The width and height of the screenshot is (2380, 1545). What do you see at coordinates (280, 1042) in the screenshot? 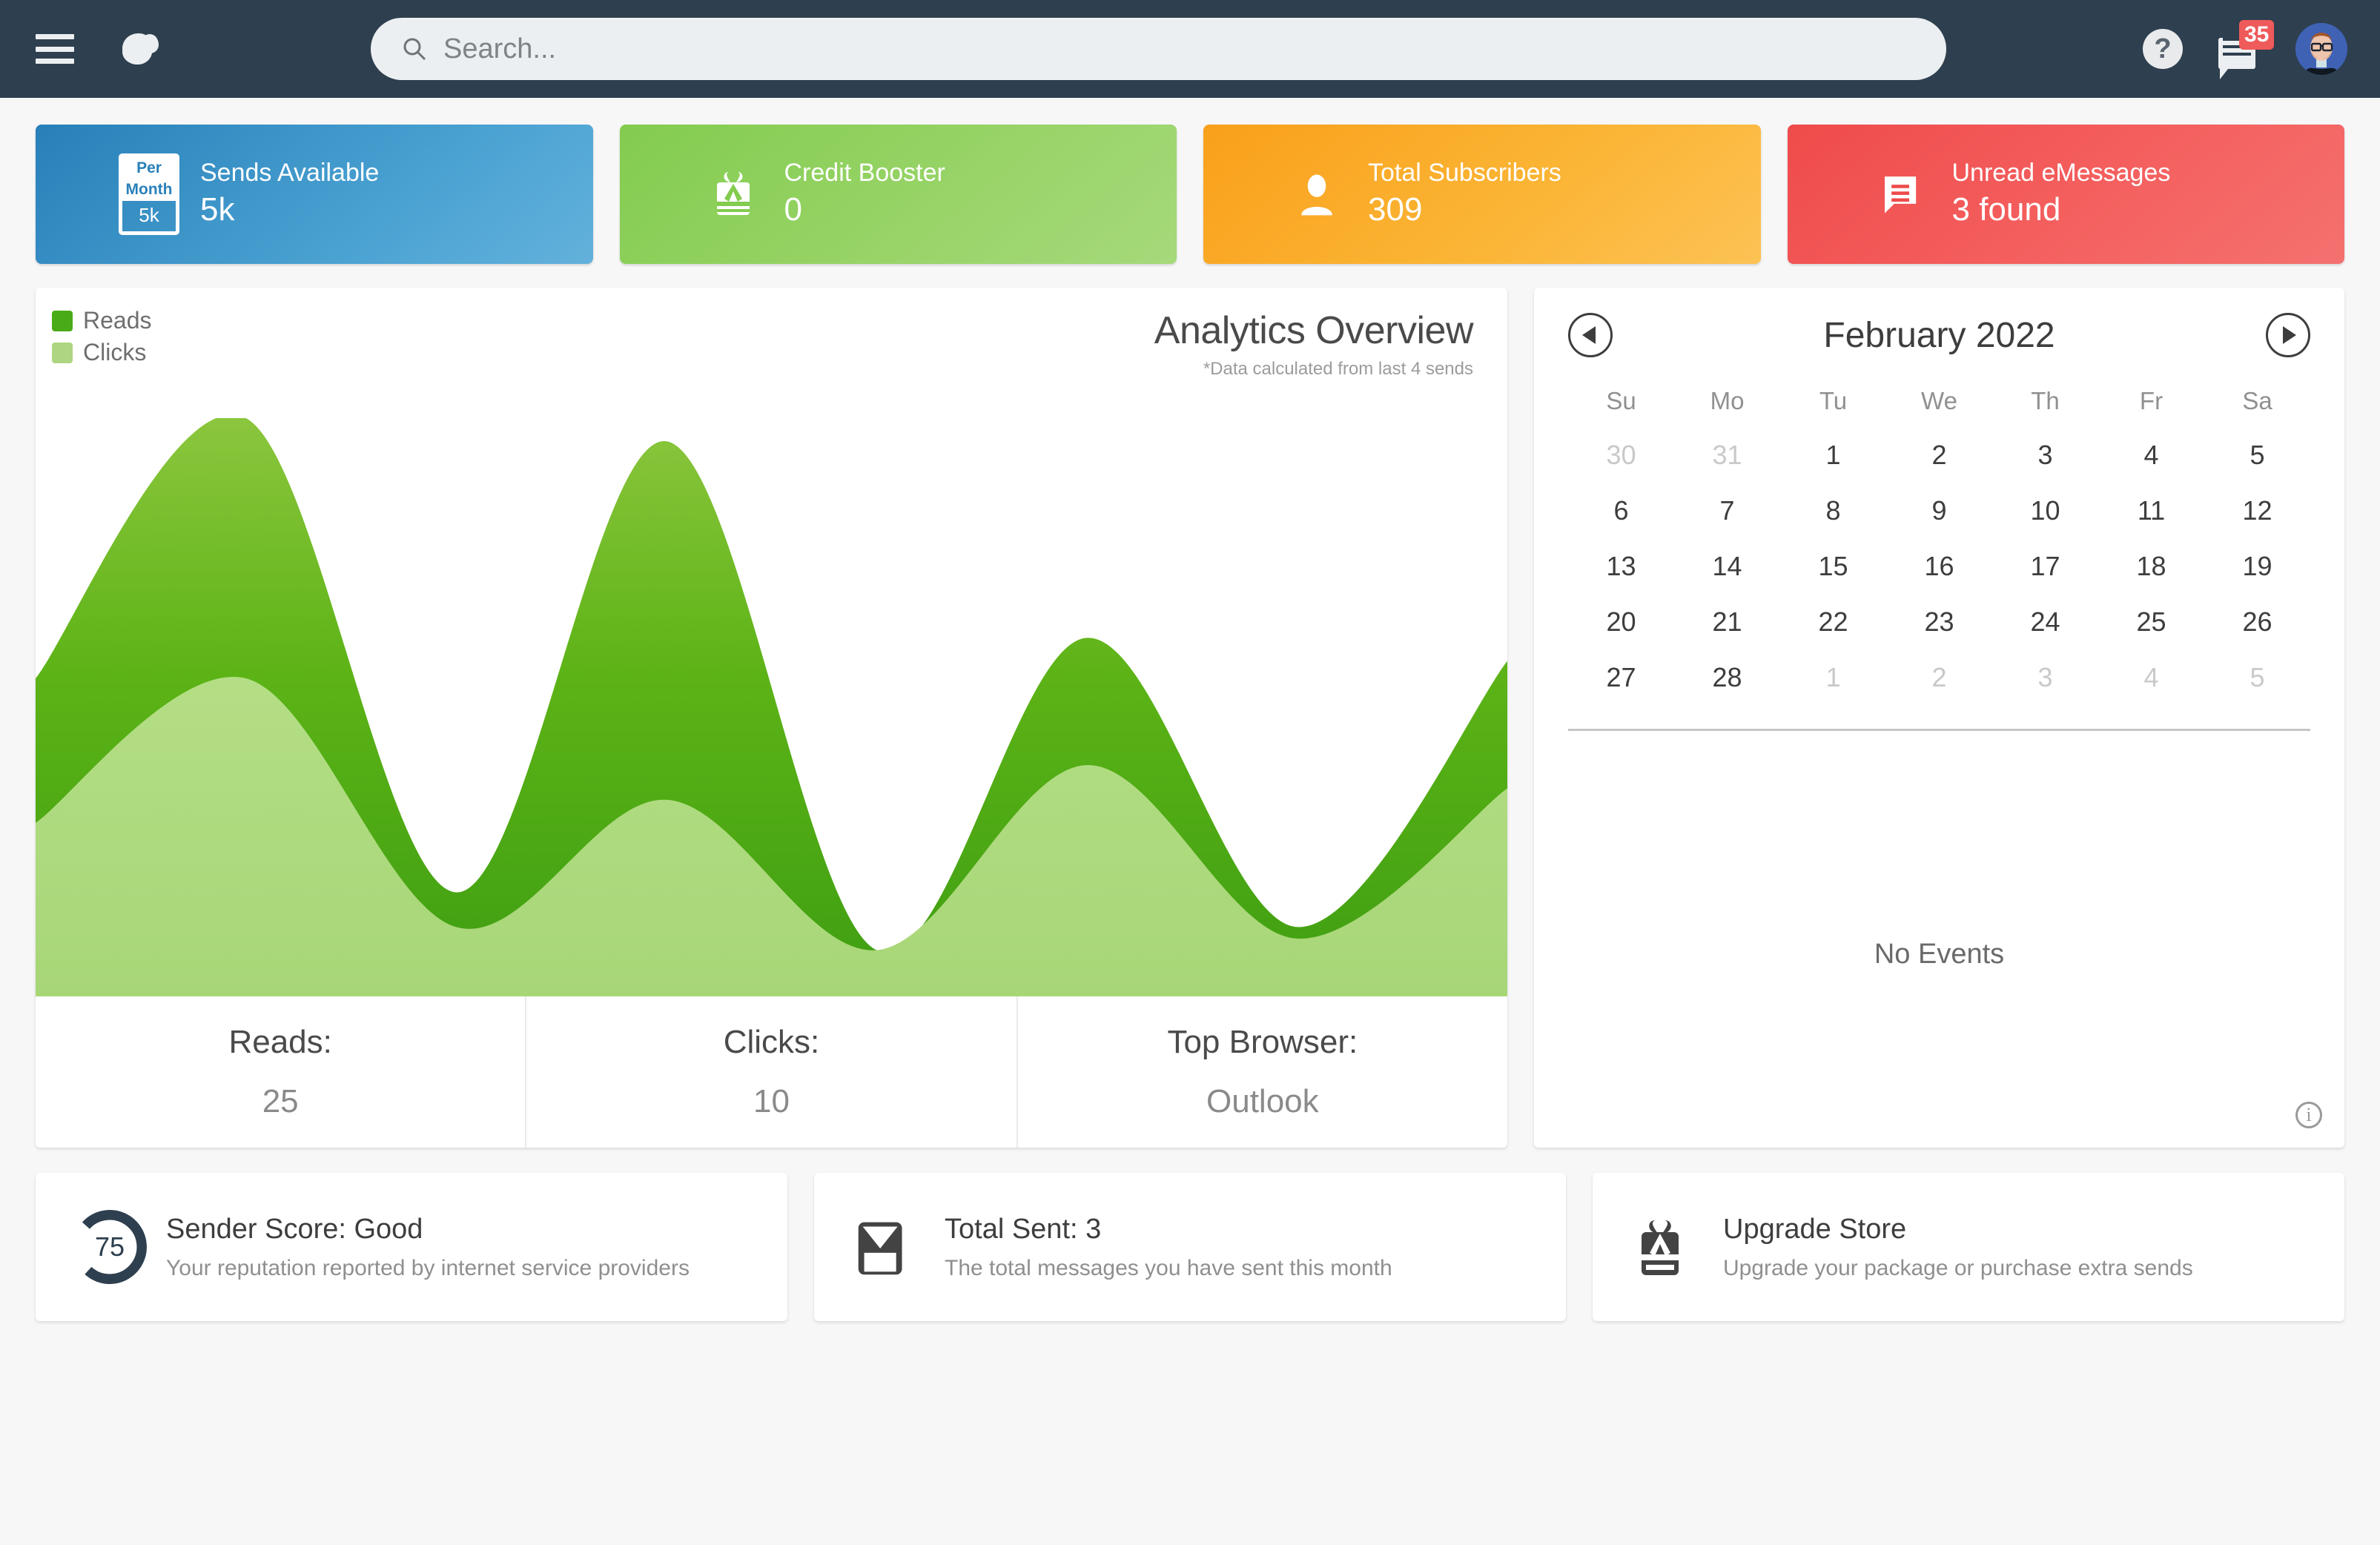
I see `summary-key: Reads:` at bounding box center [280, 1042].